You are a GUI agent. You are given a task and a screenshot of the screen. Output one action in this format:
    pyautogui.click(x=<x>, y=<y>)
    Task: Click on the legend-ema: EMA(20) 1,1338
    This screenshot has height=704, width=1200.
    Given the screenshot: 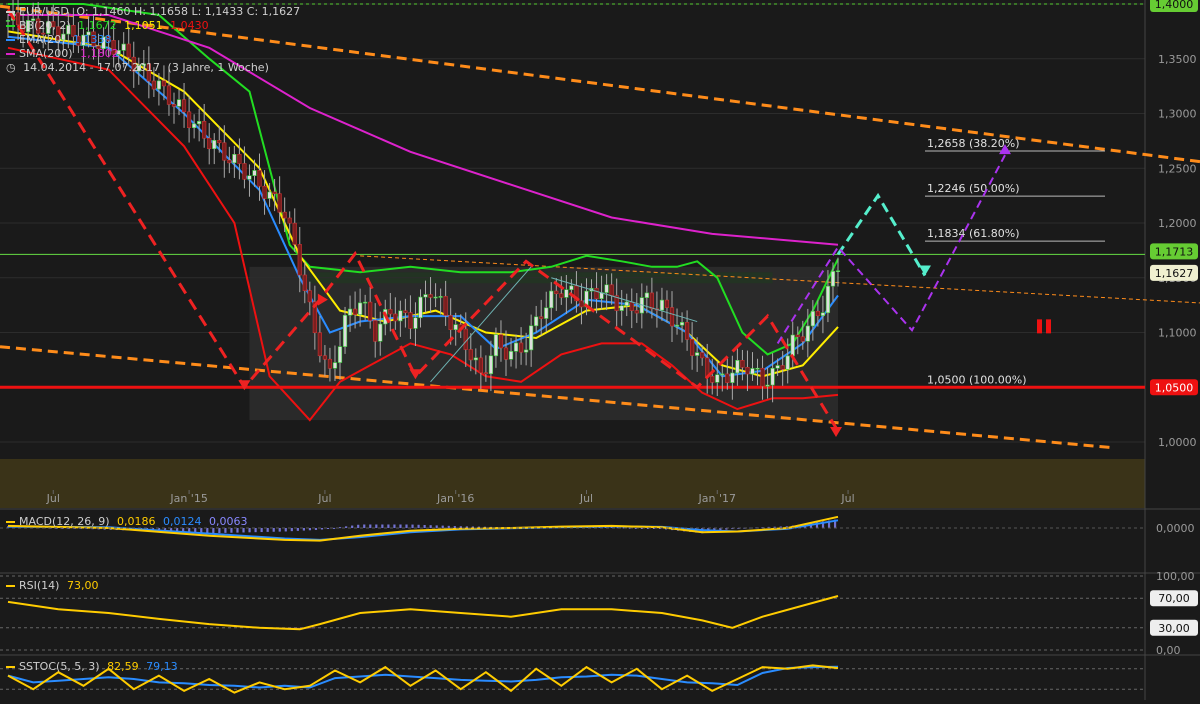 What is the action you would take?
    pyautogui.click(x=155, y=40)
    